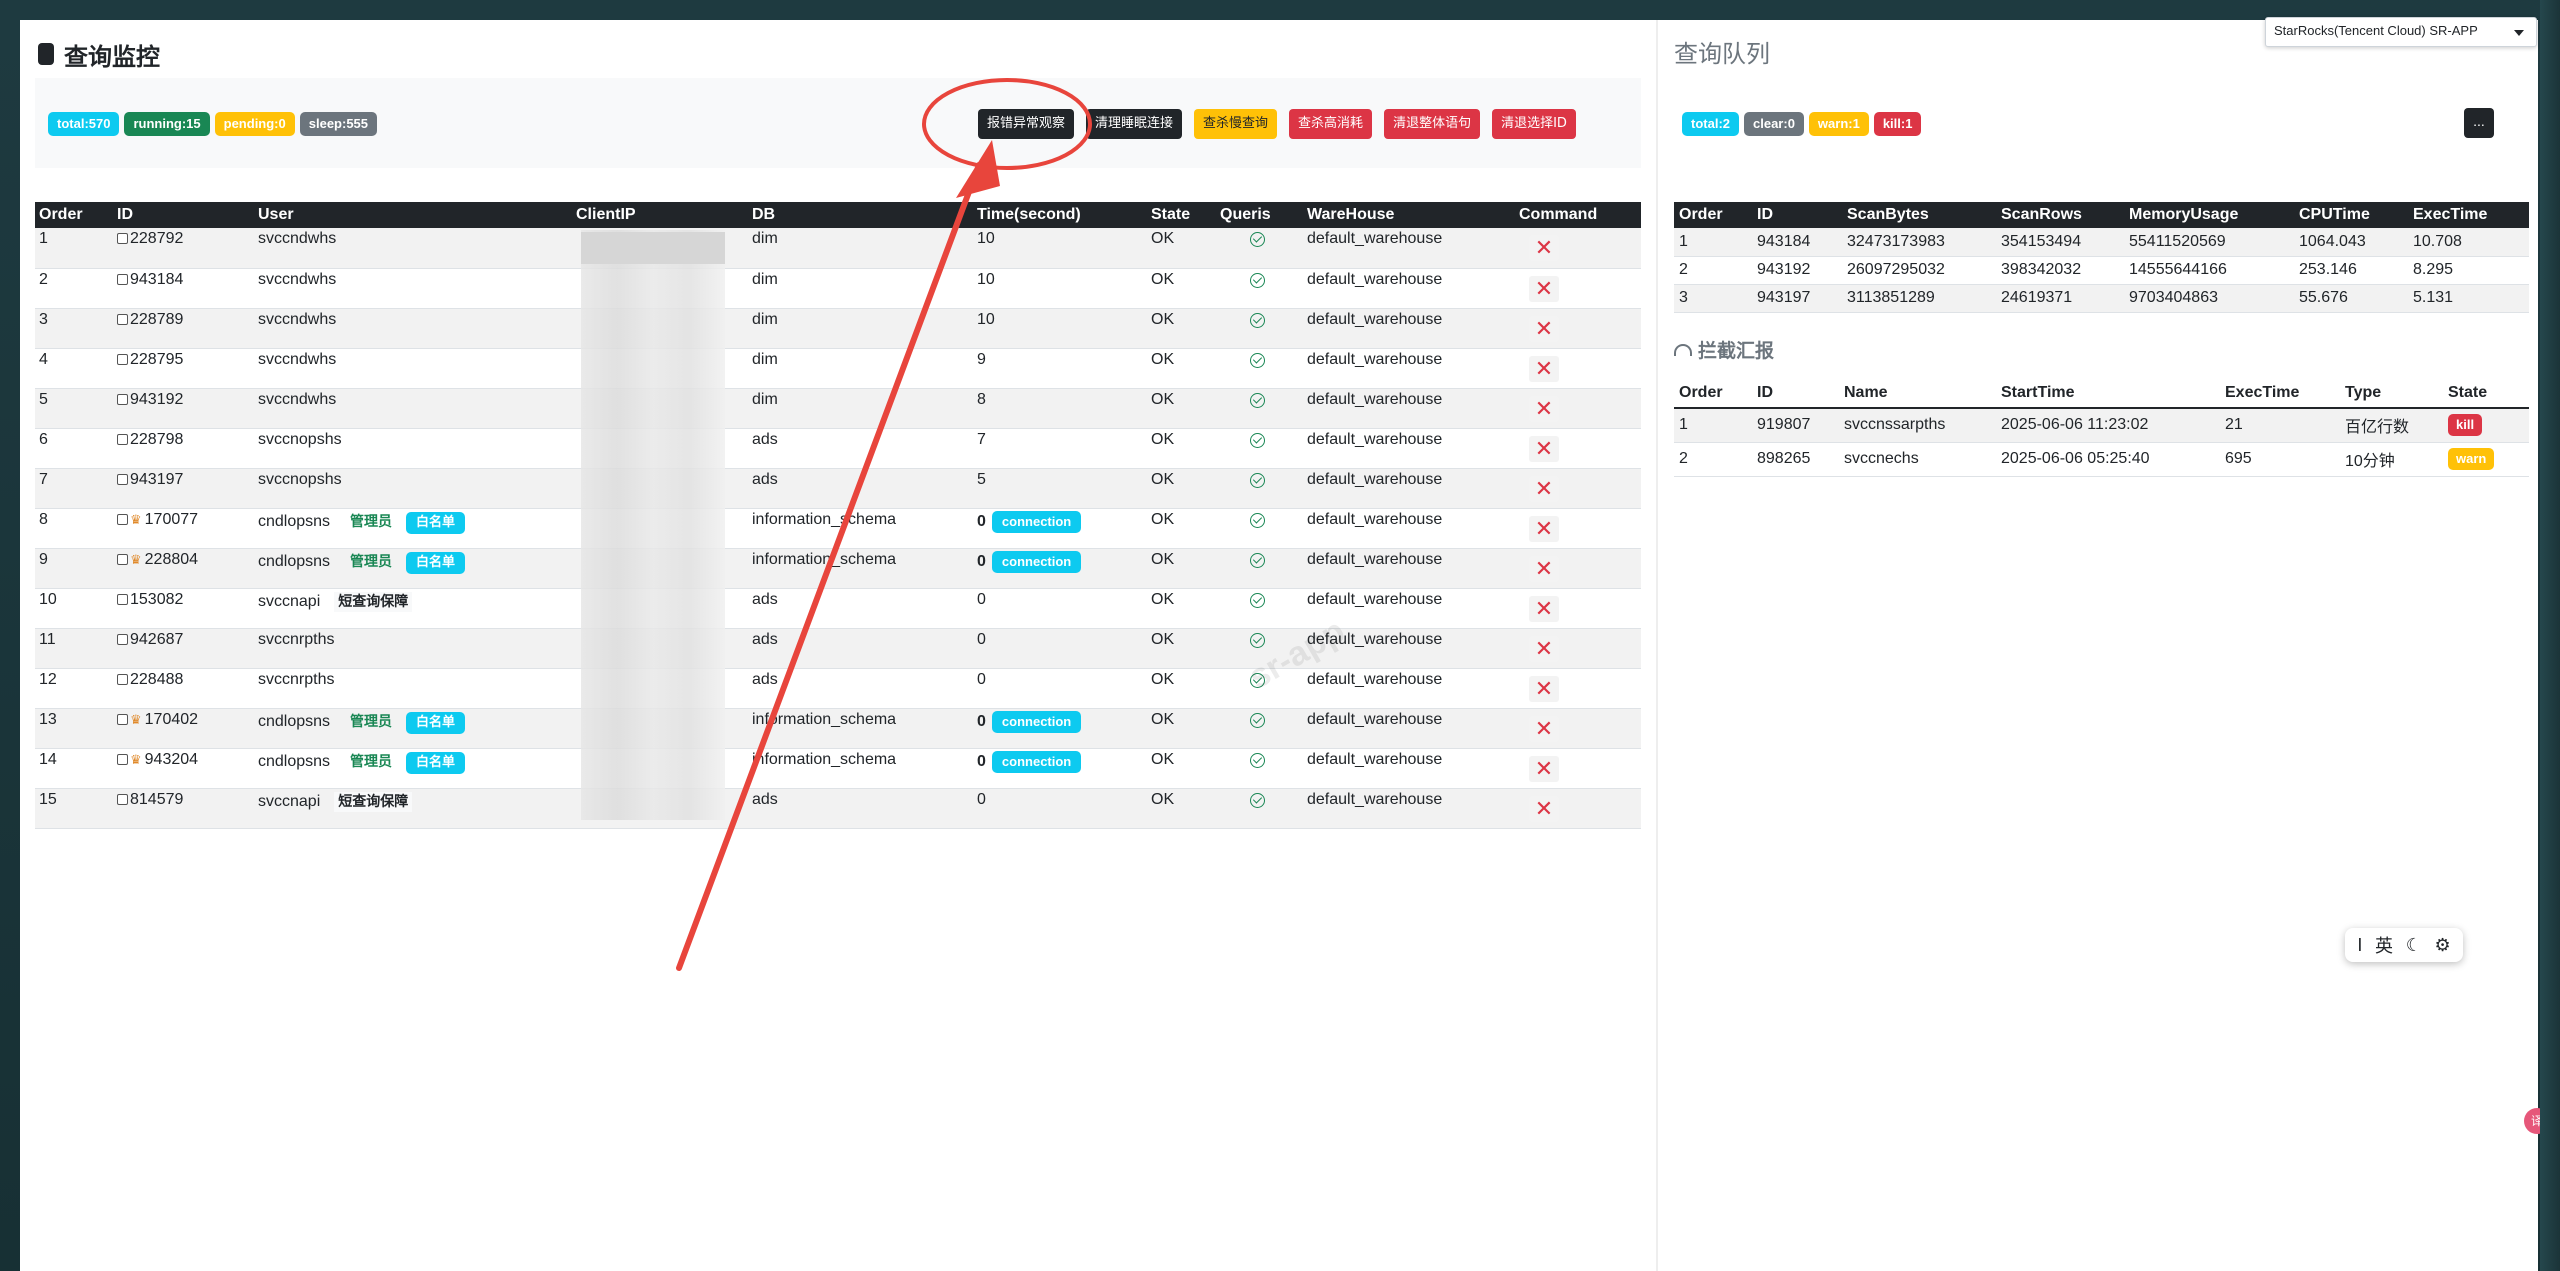 The width and height of the screenshot is (2560, 1271). What do you see at coordinates (167, 124) in the screenshot?
I see `badge-running: running:15` at bounding box center [167, 124].